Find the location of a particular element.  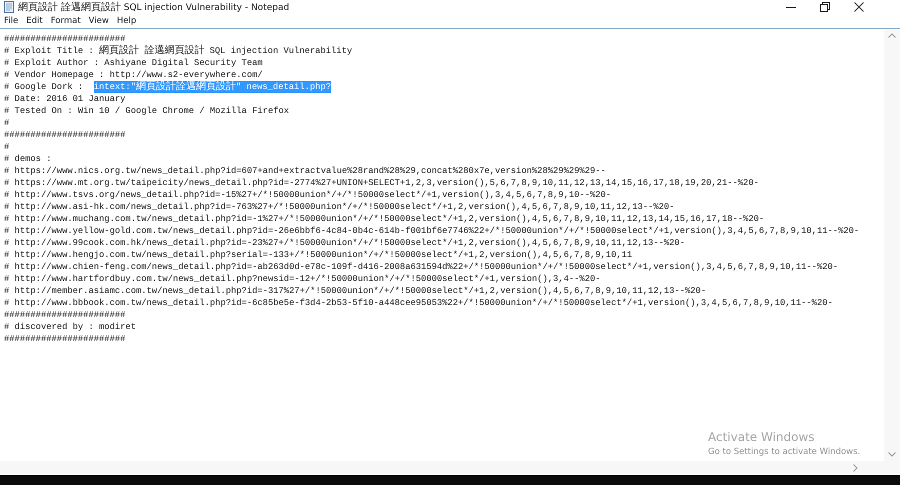

menu-item: Format is located at coordinates (65, 21).